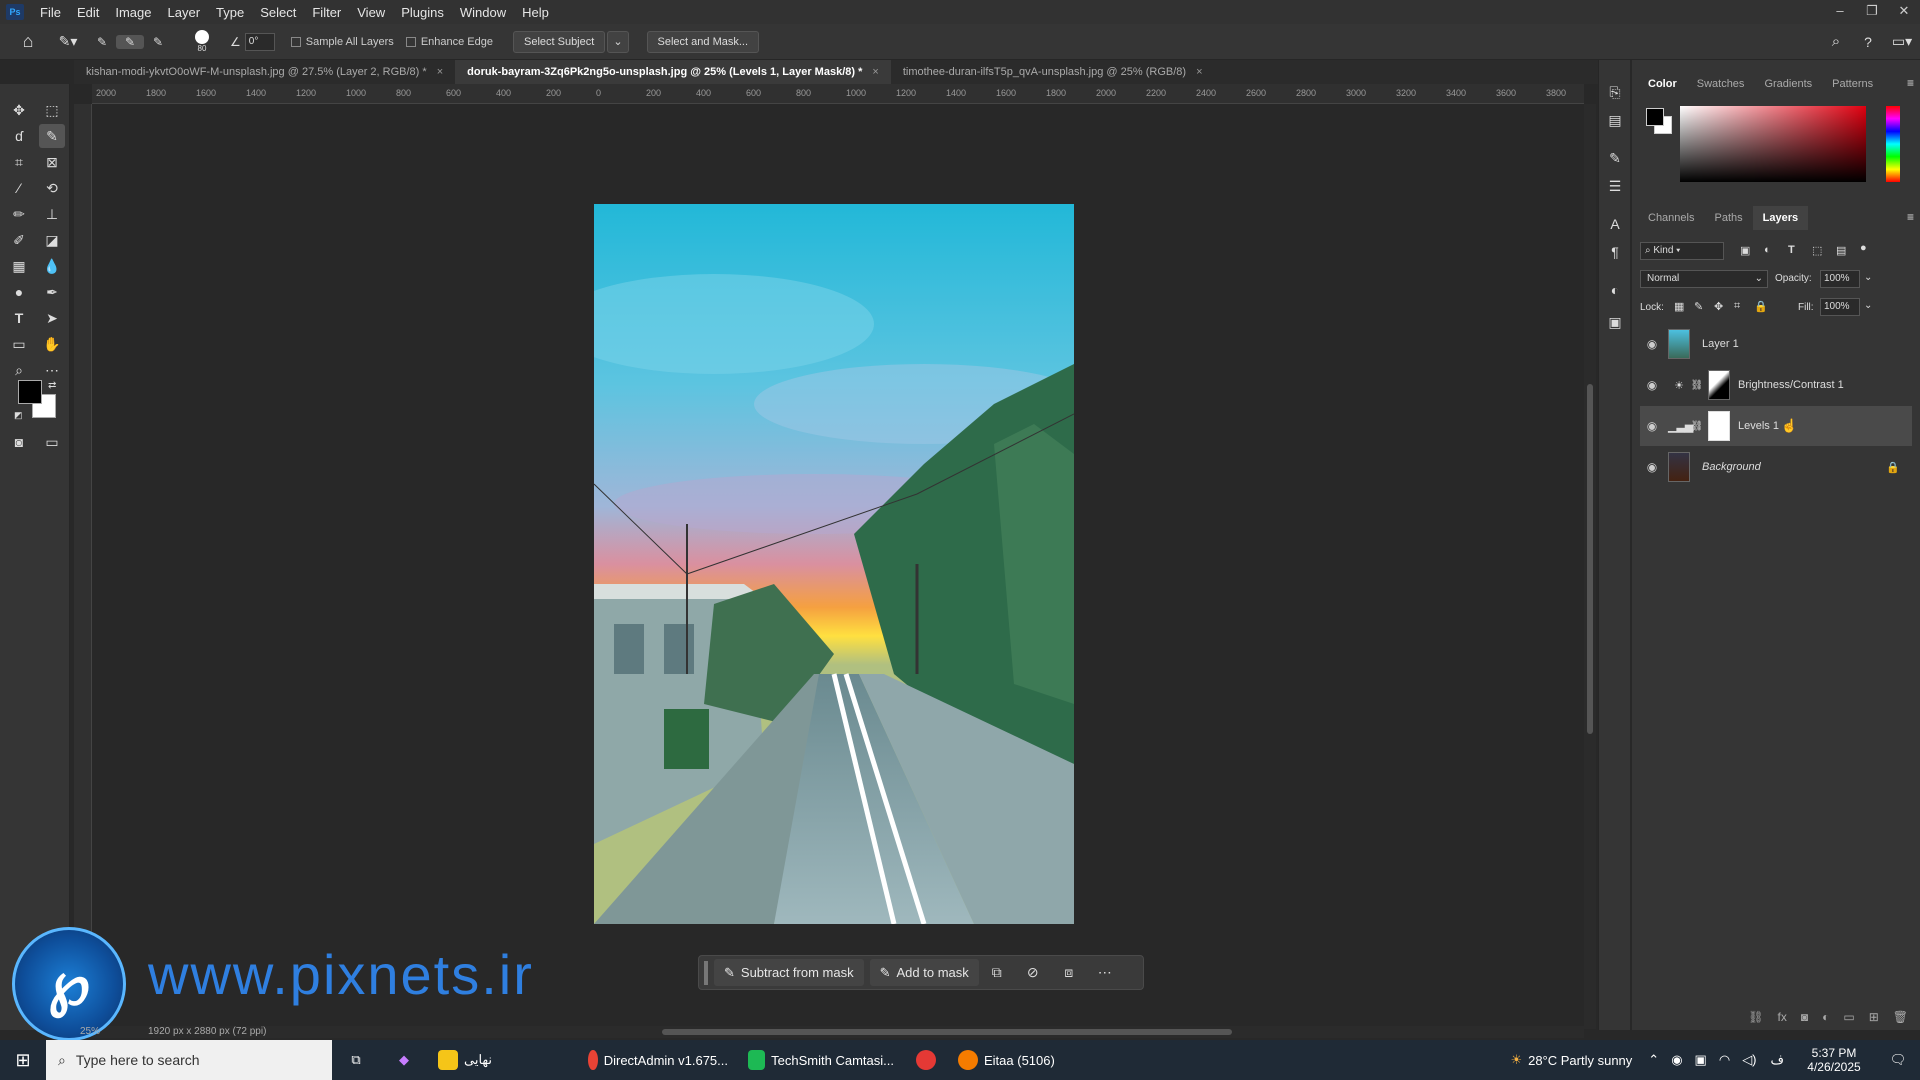 This screenshot has height=1080, width=1920. What do you see at coordinates (52, 442) in the screenshot?
I see `screen-mode-icon: ▭` at bounding box center [52, 442].